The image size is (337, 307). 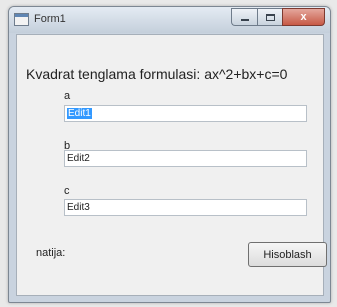 I want to click on caption-buttons: x, so click(x=278, y=17).